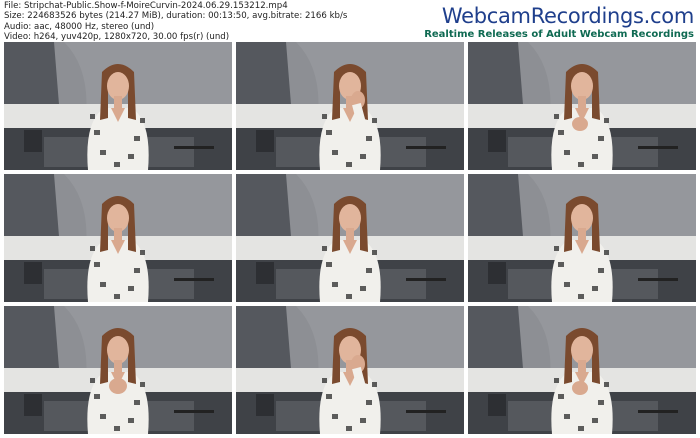 The image size is (700, 438). I want to click on brand-name: WebcamRecordings.com, so click(567, 16).